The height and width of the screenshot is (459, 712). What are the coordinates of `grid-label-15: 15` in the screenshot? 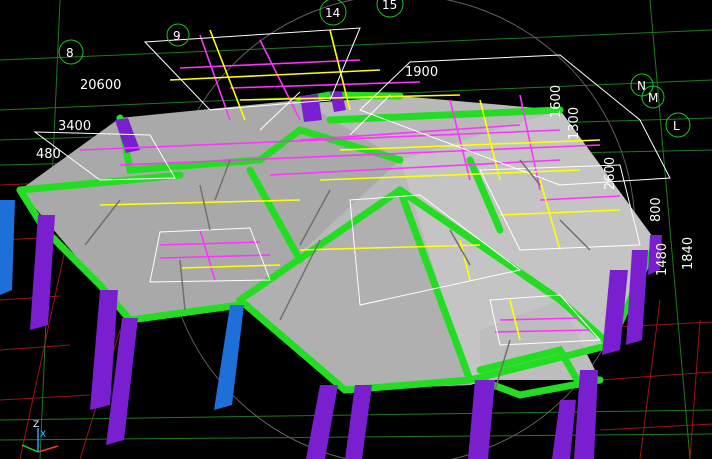 It's located at (389, 6).